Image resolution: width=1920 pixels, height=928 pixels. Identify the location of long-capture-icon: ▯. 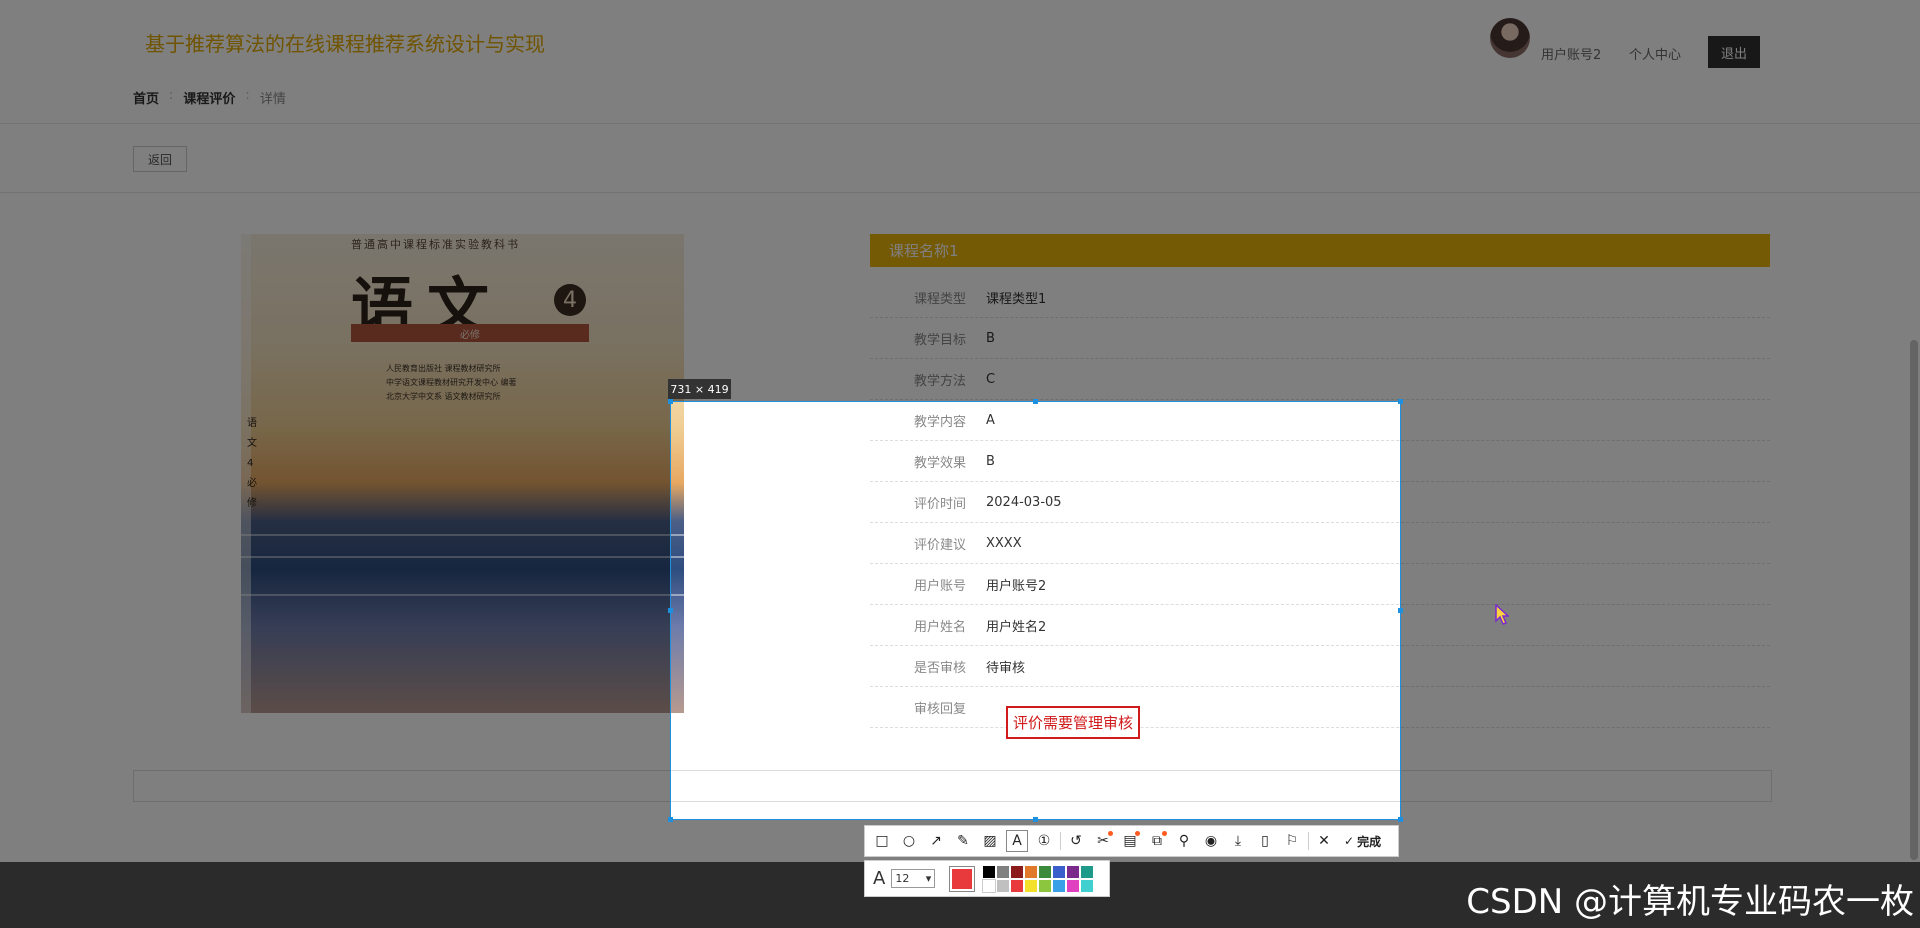
(1265, 841).